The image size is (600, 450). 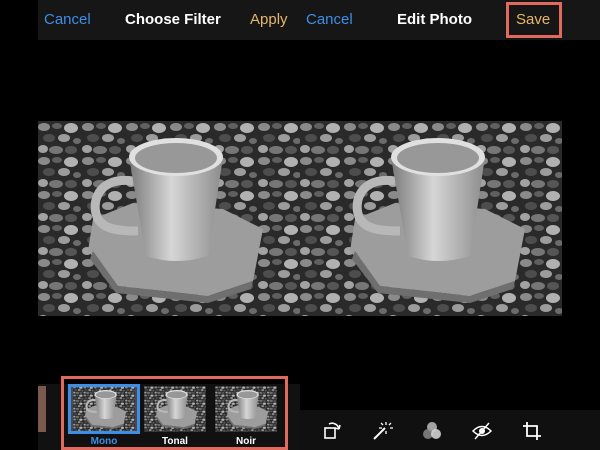 What do you see at coordinates (19, 225) in the screenshot?
I see `previous-screen-edge` at bounding box center [19, 225].